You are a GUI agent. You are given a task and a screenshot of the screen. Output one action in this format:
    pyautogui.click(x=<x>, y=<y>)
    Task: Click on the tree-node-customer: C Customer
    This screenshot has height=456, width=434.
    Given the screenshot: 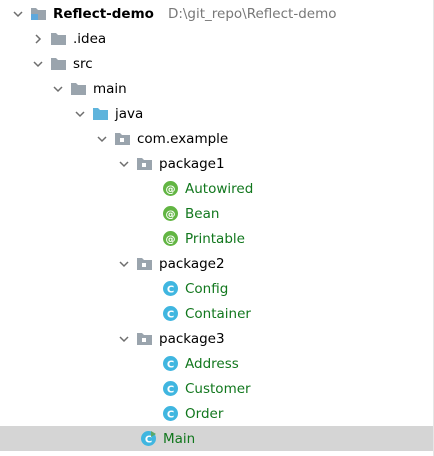 What is the action you would take?
    pyautogui.click(x=217, y=388)
    